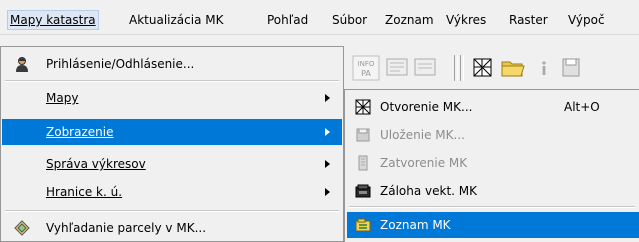  What do you see at coordinates (409, 20) in the screenshot?
I see `menu-zoznam: Zoznam` at bounding box center [409, 20].